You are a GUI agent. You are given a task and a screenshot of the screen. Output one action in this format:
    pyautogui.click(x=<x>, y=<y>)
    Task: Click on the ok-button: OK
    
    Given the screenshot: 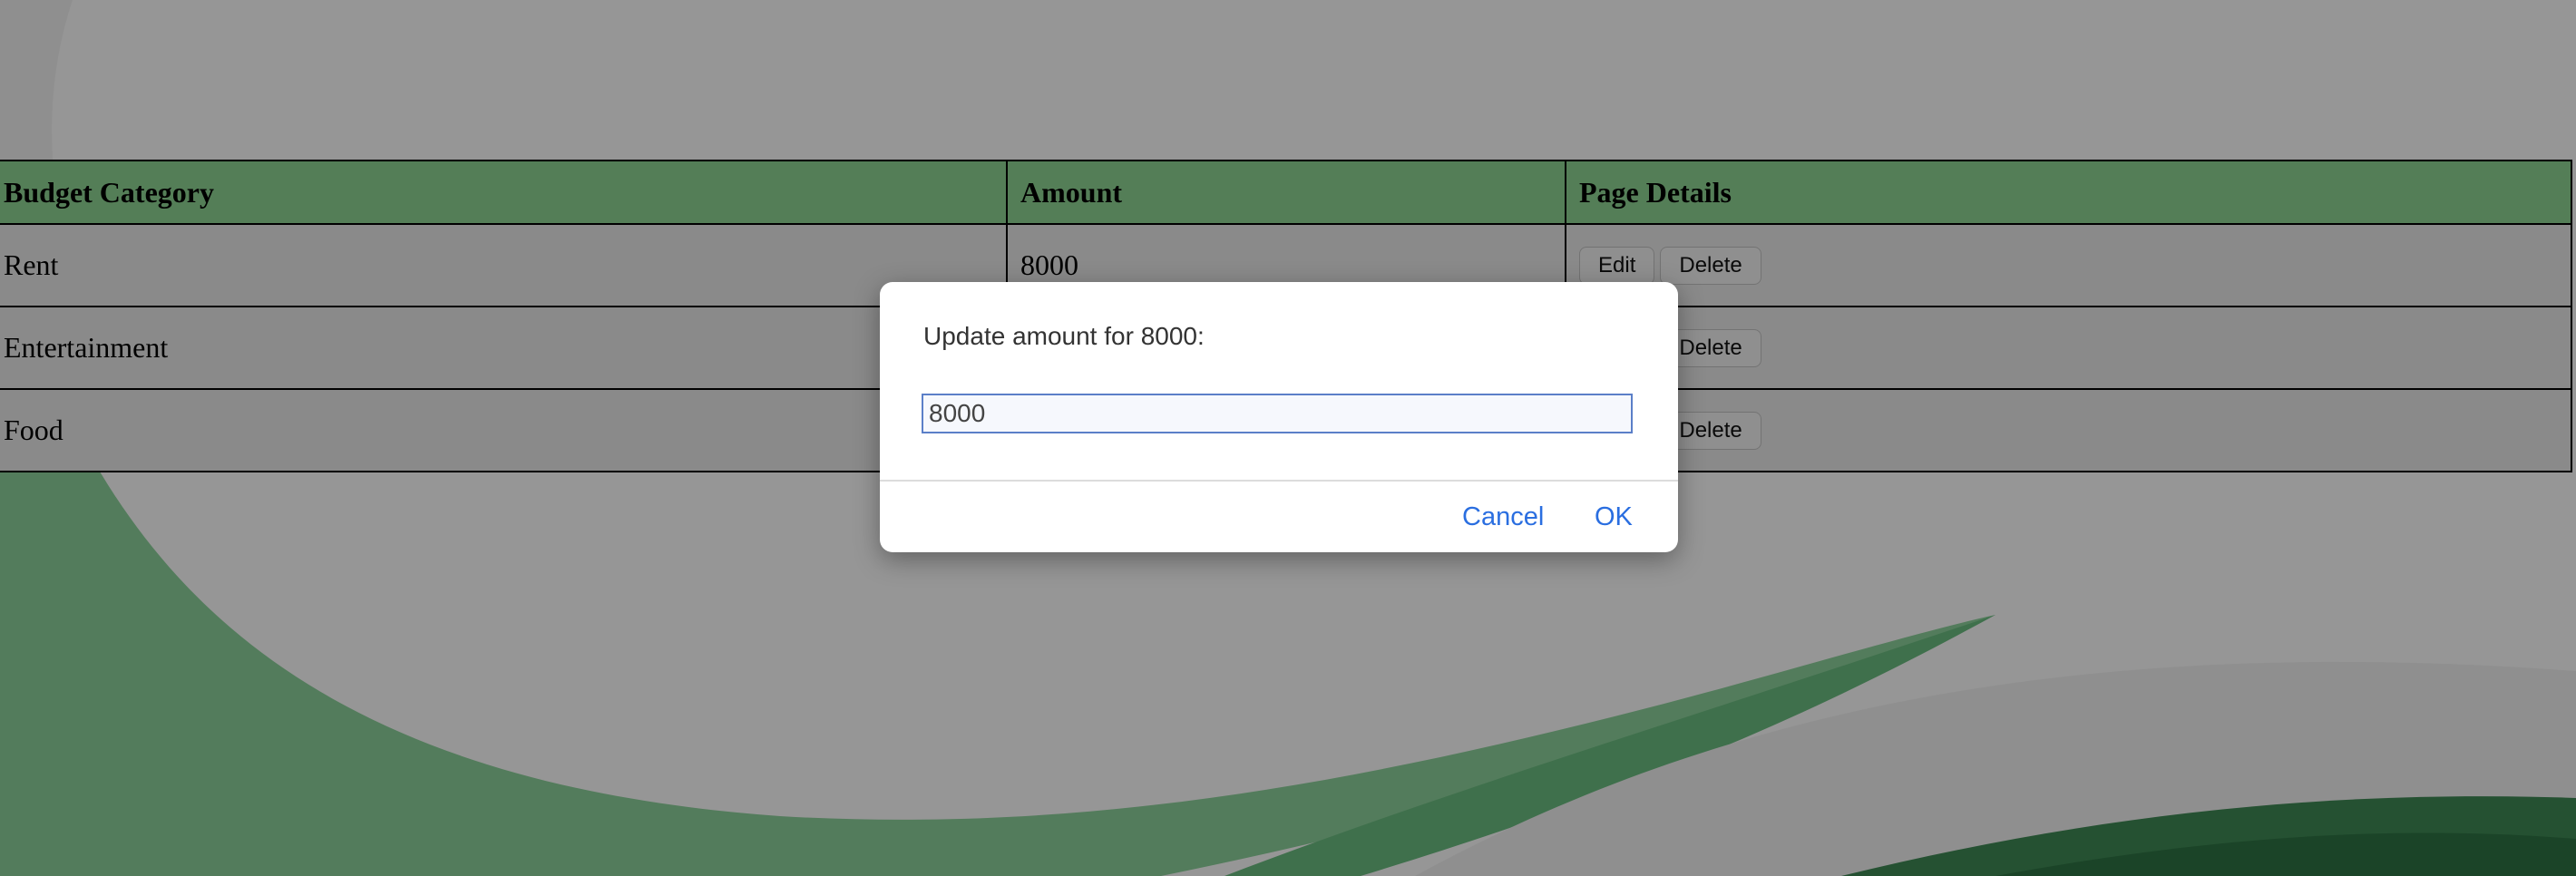 What is the action you would take?
    pyautogui.click(x=1614, y=517)
    